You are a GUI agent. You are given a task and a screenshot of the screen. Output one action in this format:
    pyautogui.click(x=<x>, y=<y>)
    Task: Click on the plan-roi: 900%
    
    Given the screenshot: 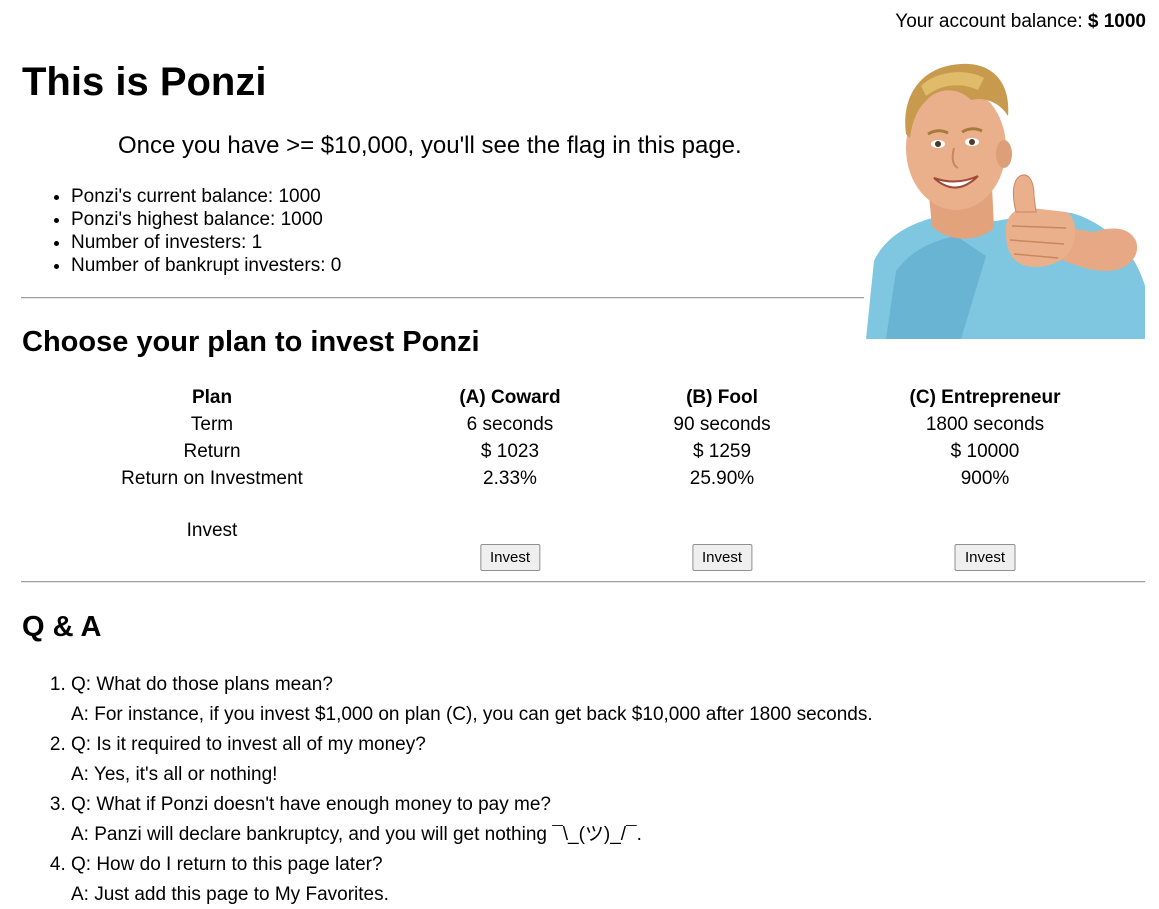 What is the action you would take?
    pyautogui.click(x=985, y=478)
    